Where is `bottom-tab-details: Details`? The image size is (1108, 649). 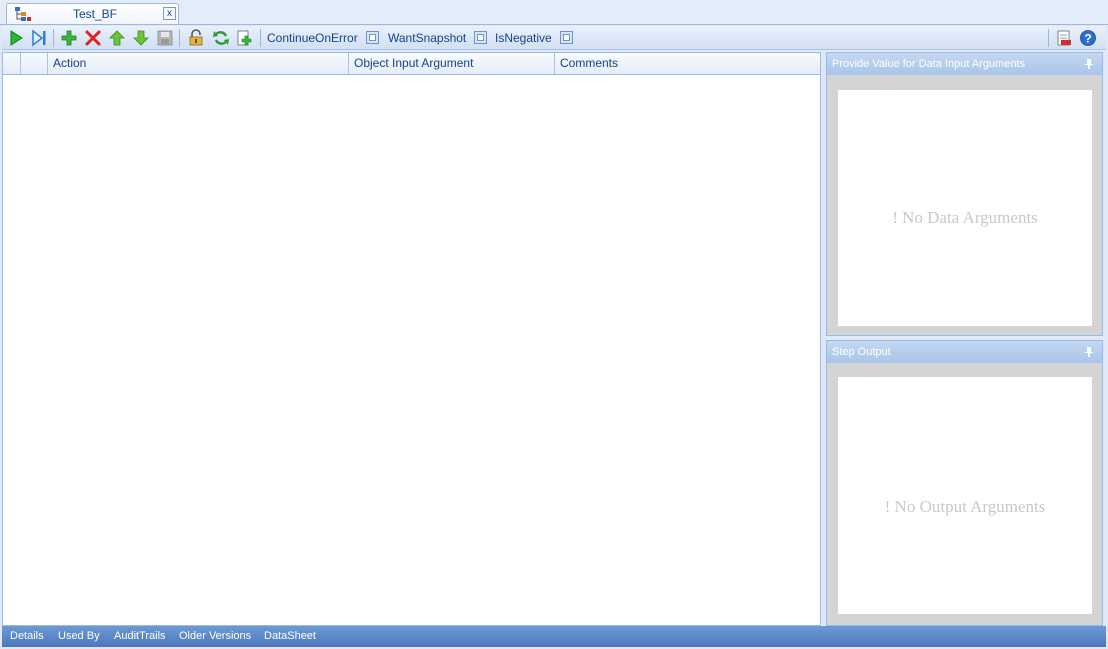 bottom-tab-details: Details is located at coordinates (27, 636).